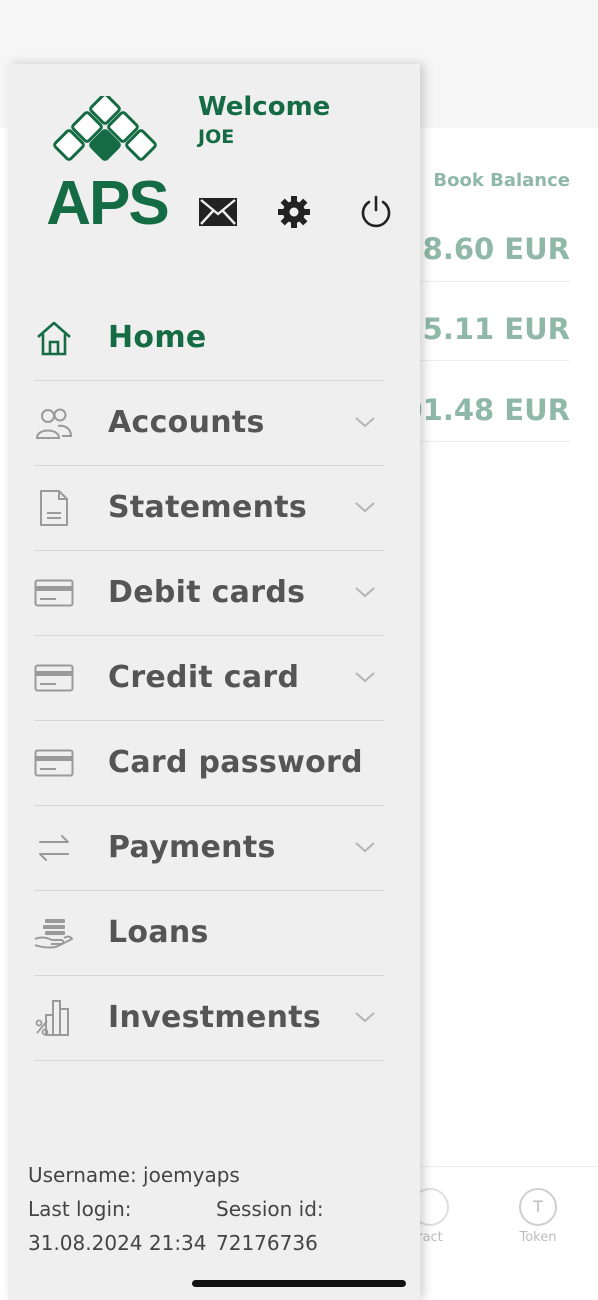 This screenshot has width=598, height=1300. I want to click on menu-label: Card password, so click(235, 762).